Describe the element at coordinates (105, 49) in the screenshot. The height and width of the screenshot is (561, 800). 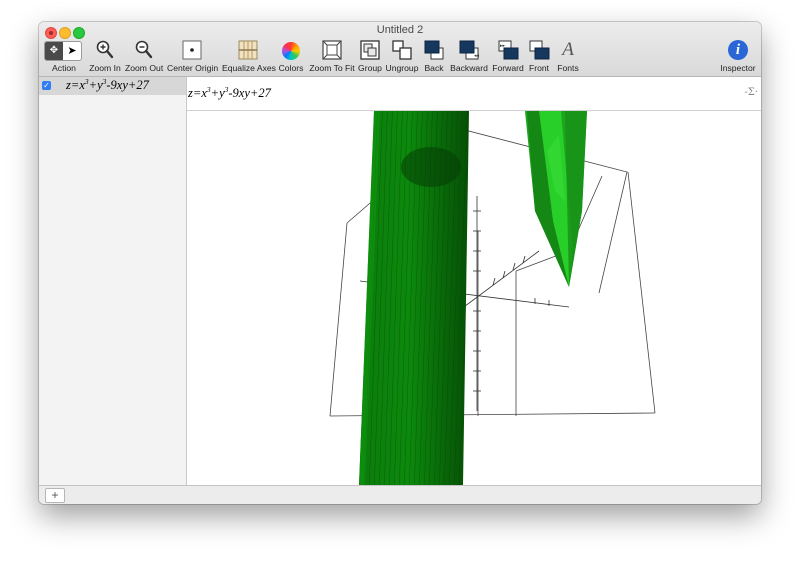
I see `zoom-in-icon` at that location.